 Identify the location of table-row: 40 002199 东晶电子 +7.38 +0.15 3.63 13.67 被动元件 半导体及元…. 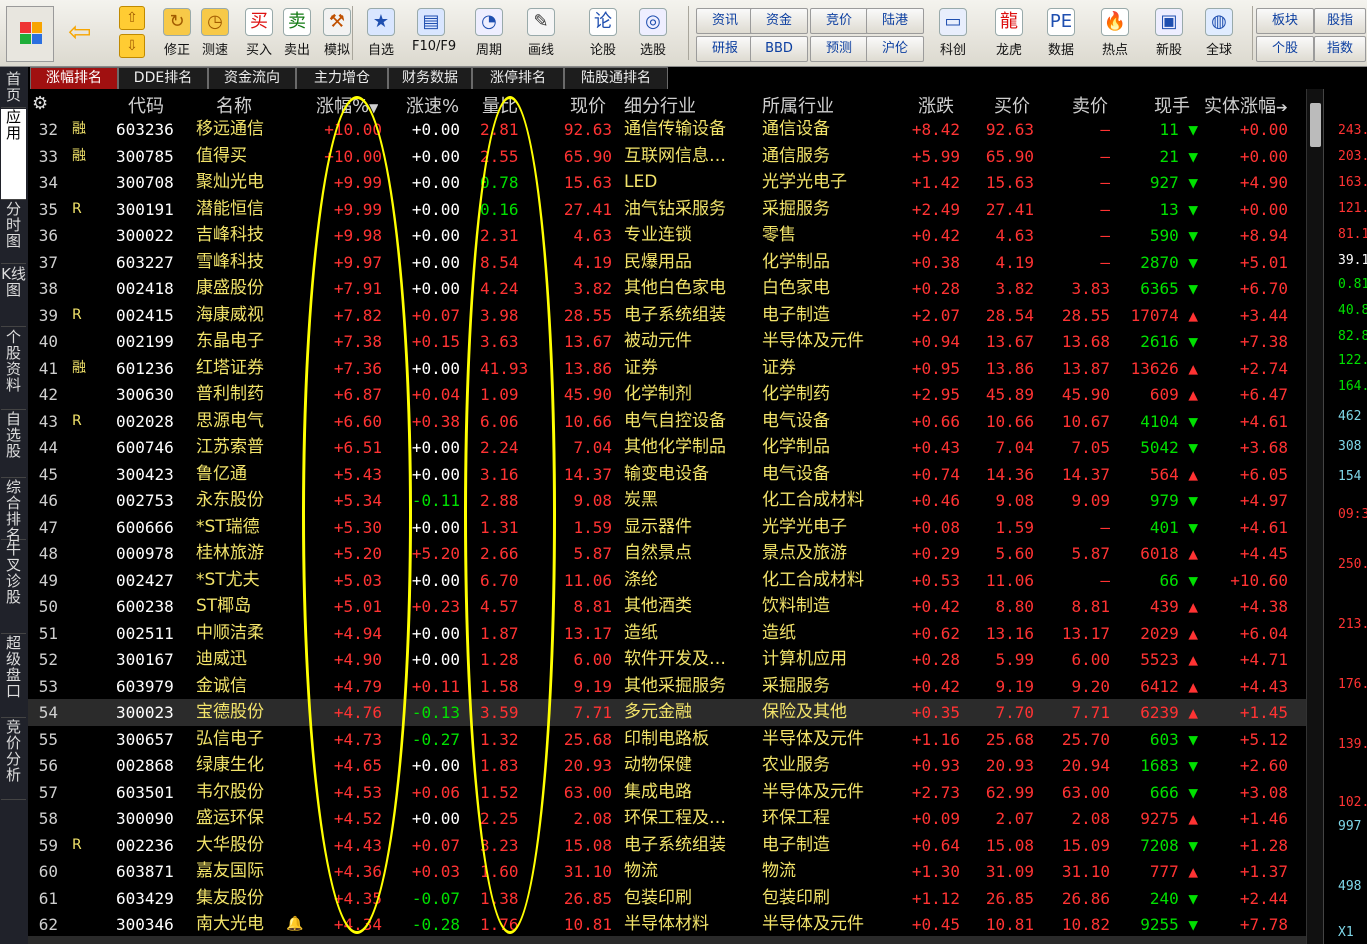
(667, 341).